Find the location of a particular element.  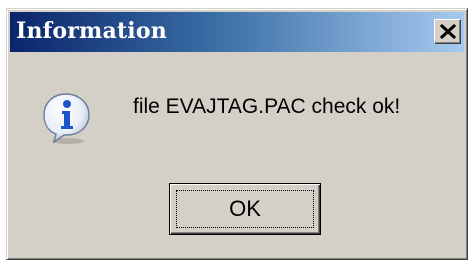

dialog-title: Information is located at coordinates (91, 31).